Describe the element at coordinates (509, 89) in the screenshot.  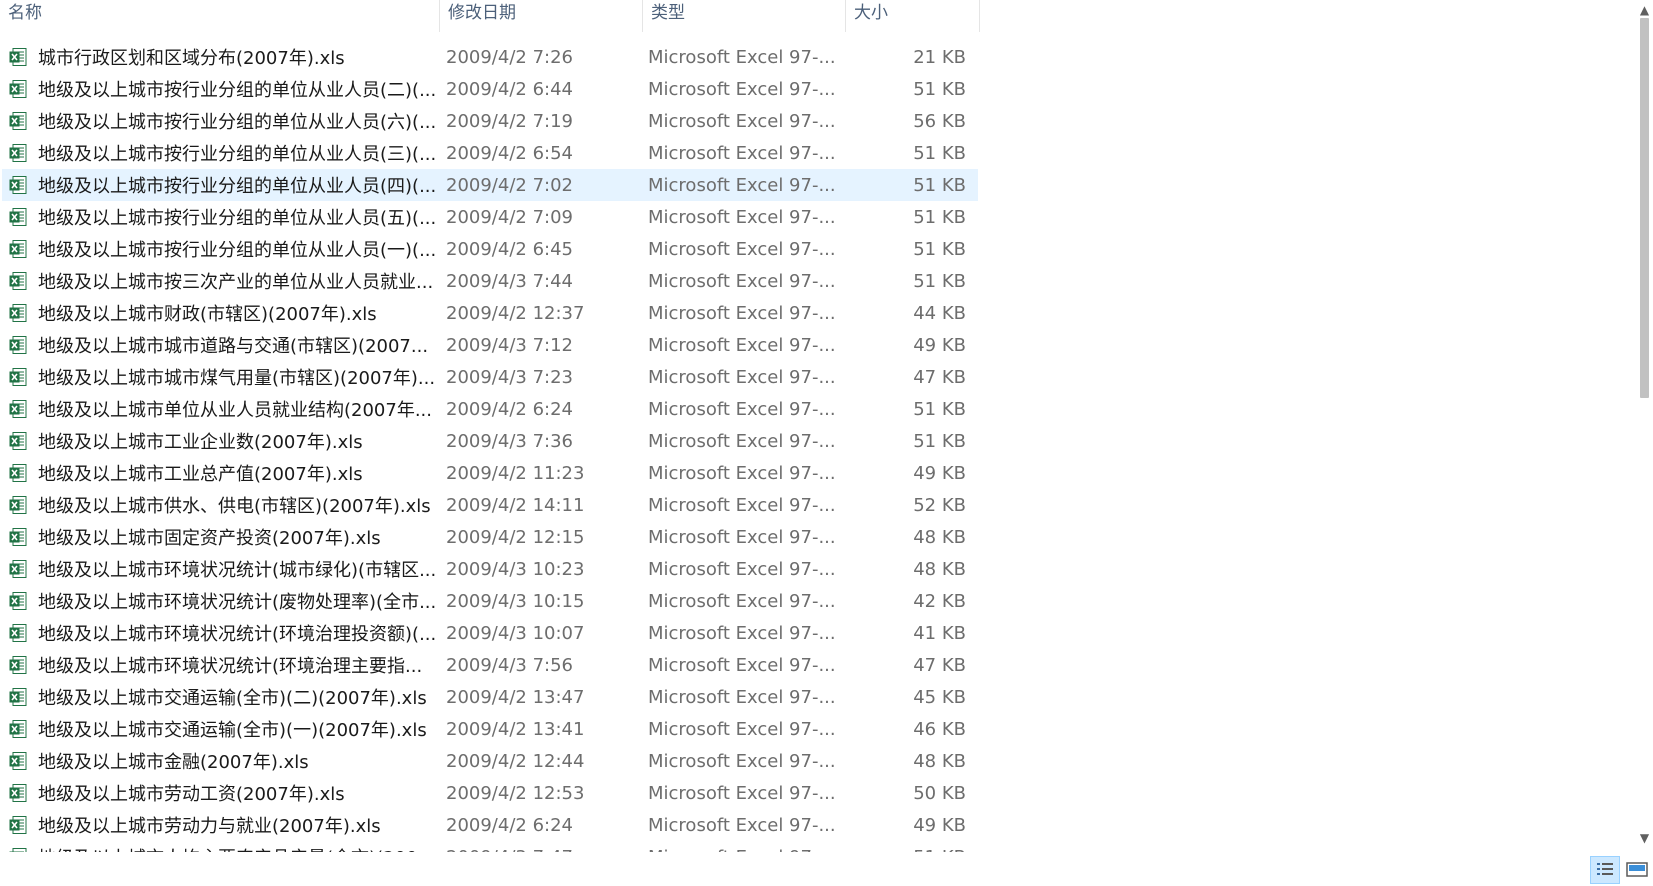
I see `file-date-modified: 2009/4/2 6:44` at that location.